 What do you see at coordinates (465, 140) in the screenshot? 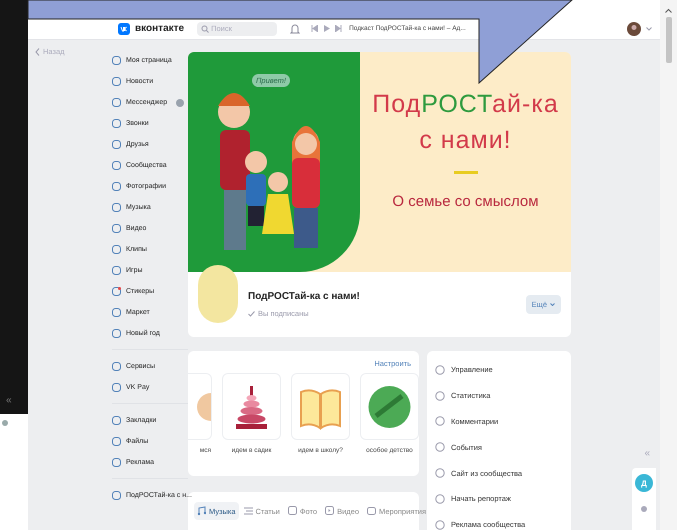
I see `banner-title: с нами!` at bounding box center [465, 140].